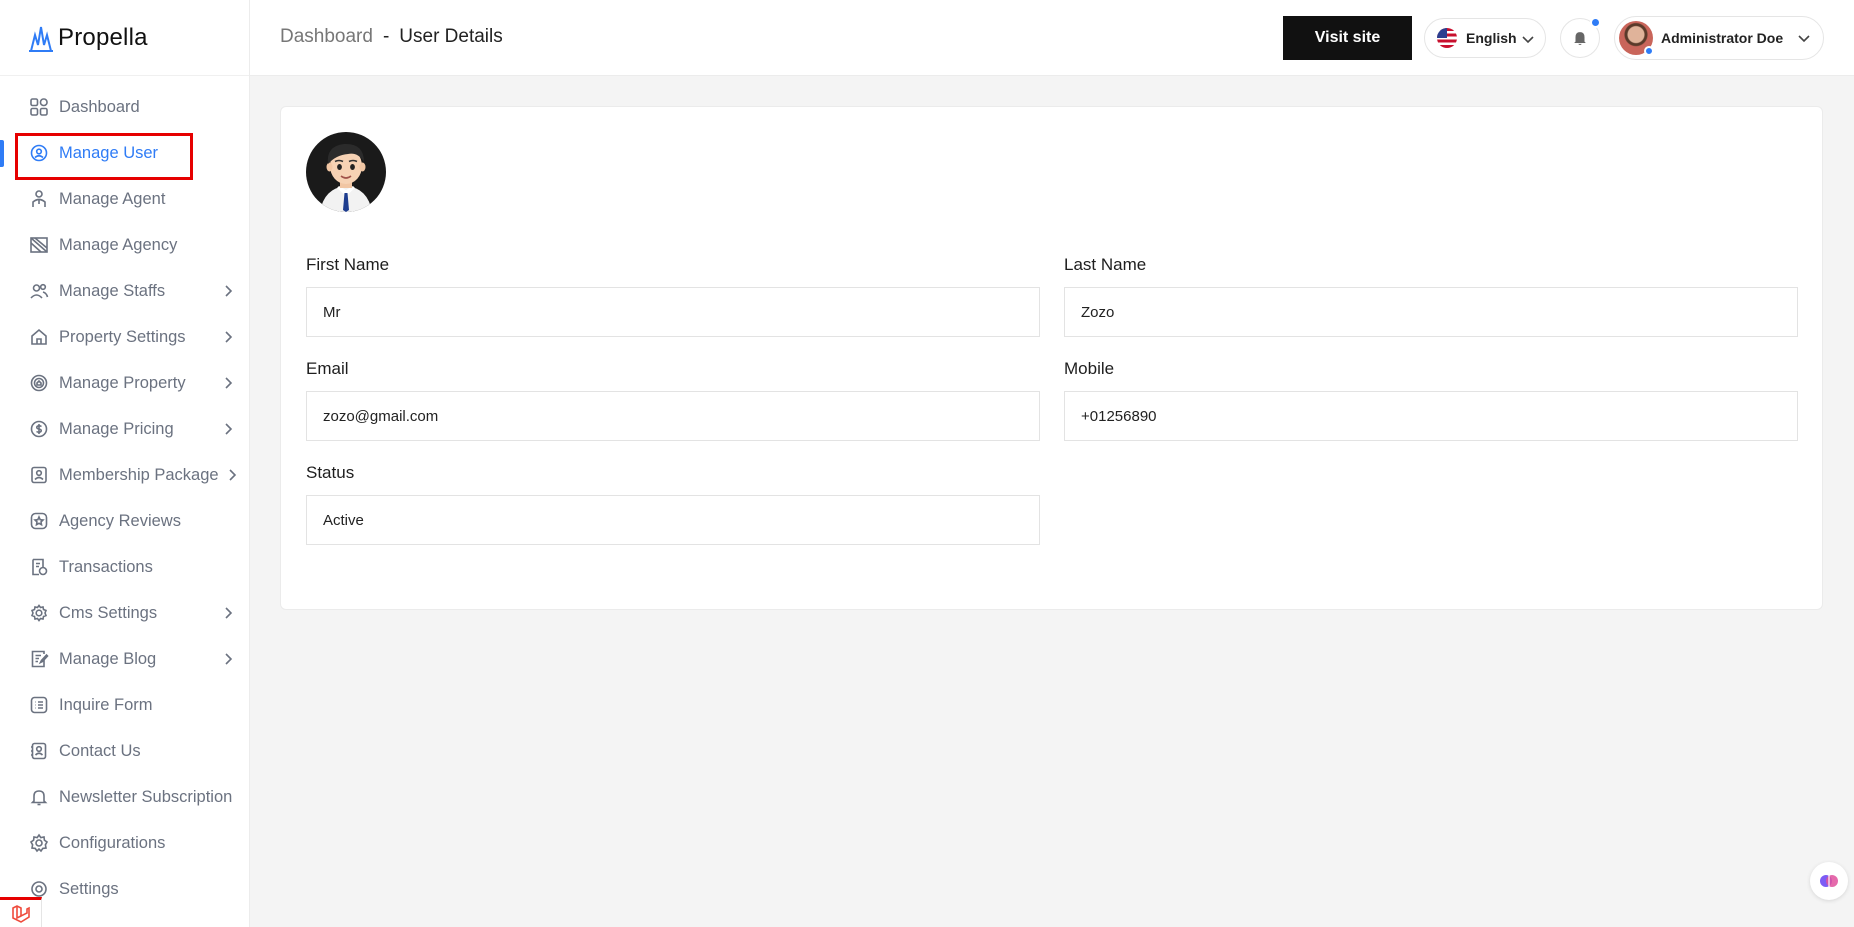  Describe the element at coordinates (1447, 38) in the screenshot. I see `us-flag-icon` at that location.